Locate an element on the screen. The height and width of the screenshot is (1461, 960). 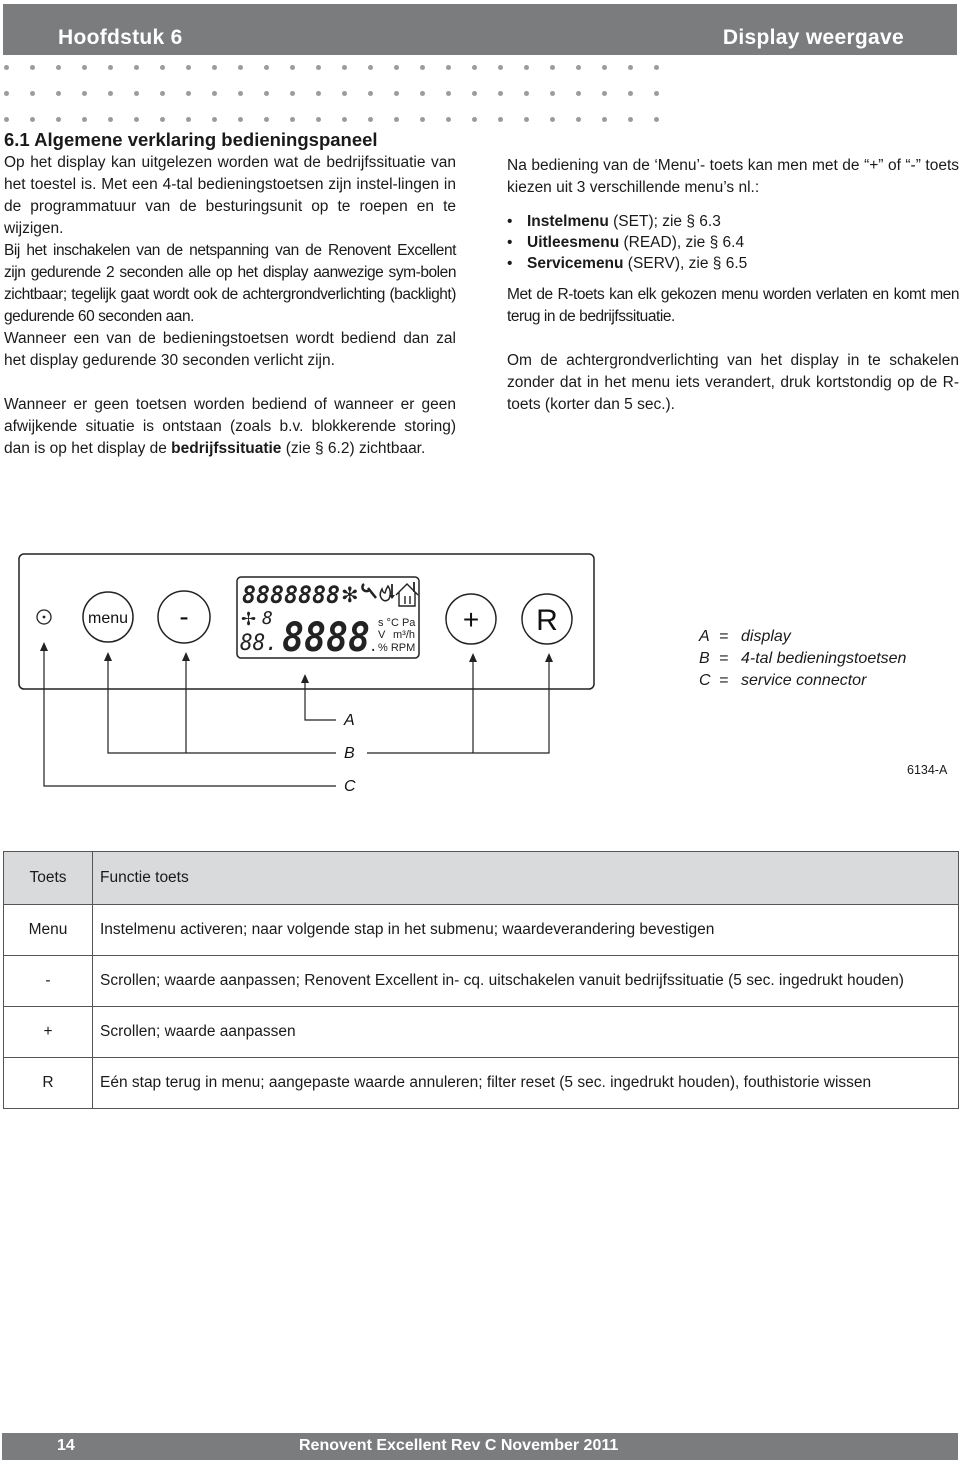
legend-row-c: C = service connector is located at coordinates (802, 681).